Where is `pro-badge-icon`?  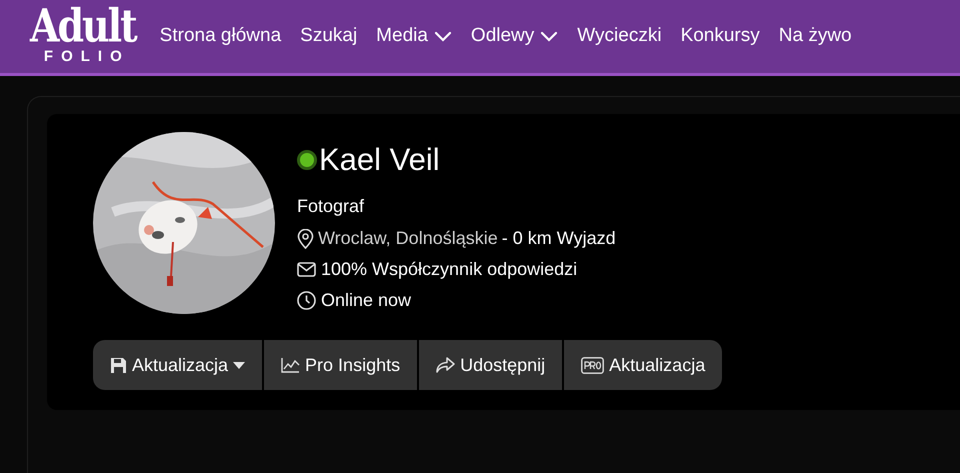
pro-badge-icon is located at coordinates (592, 365).